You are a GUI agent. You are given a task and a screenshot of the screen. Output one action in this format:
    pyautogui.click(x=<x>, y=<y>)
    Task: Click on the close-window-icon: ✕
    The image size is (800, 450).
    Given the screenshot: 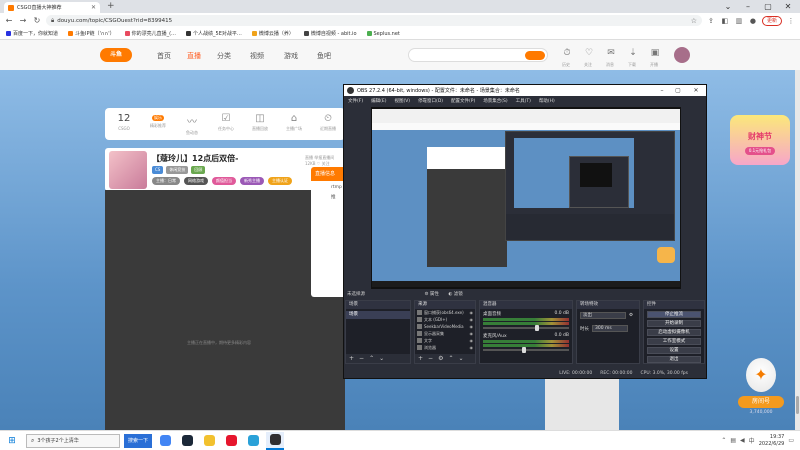 What is the action you would take?
    pyautogui.click(x=788, y=6)
    